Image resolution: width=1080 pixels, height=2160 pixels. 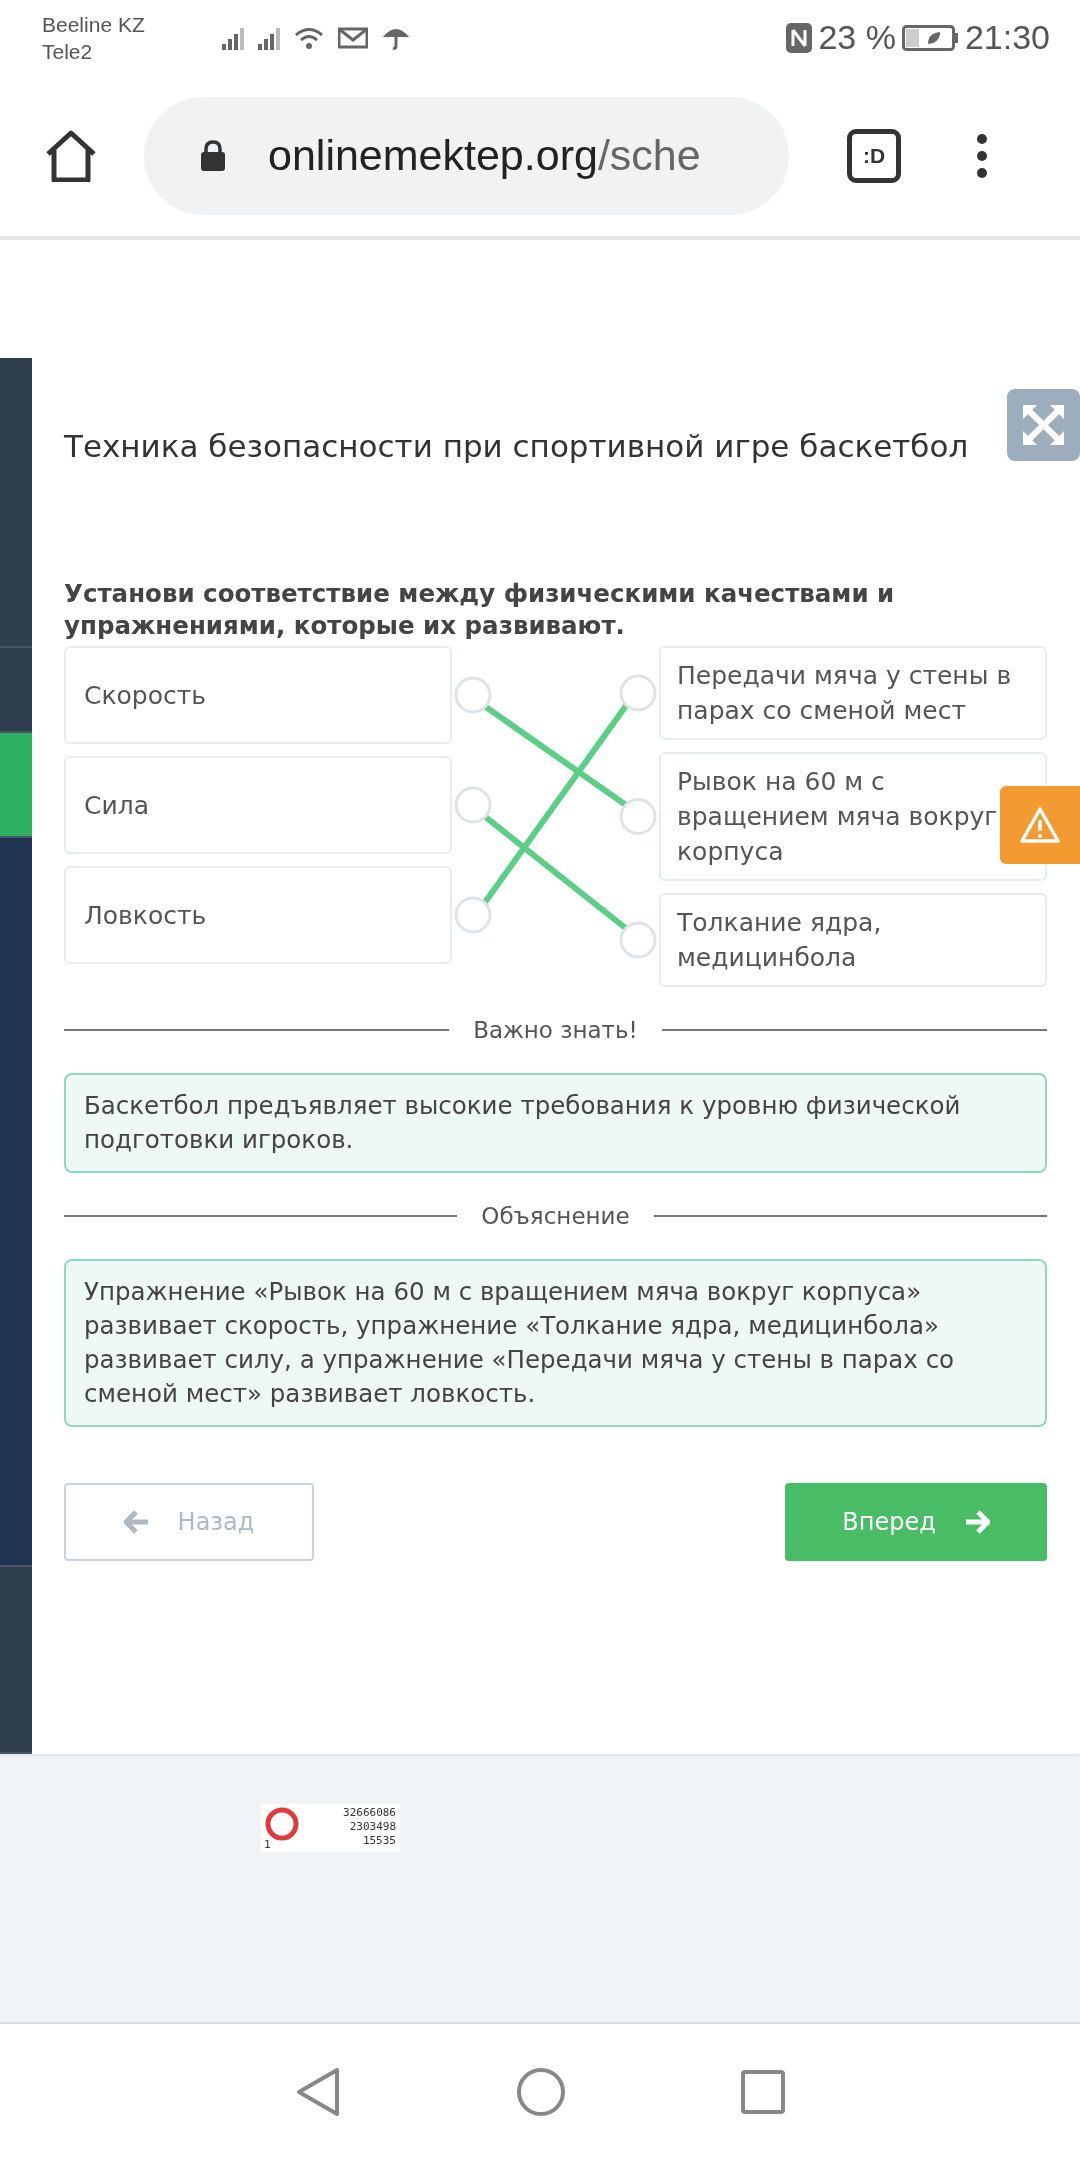 I want to click on wifi-icon, so click(x=309, y=37).